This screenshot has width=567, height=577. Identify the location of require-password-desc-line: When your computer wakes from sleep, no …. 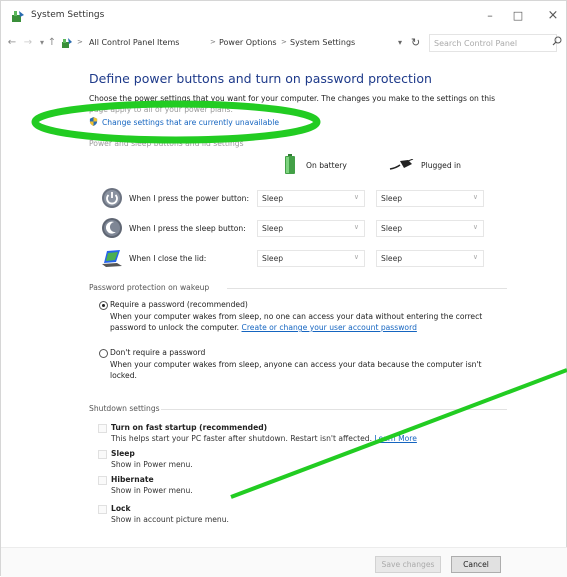
(296, 316).